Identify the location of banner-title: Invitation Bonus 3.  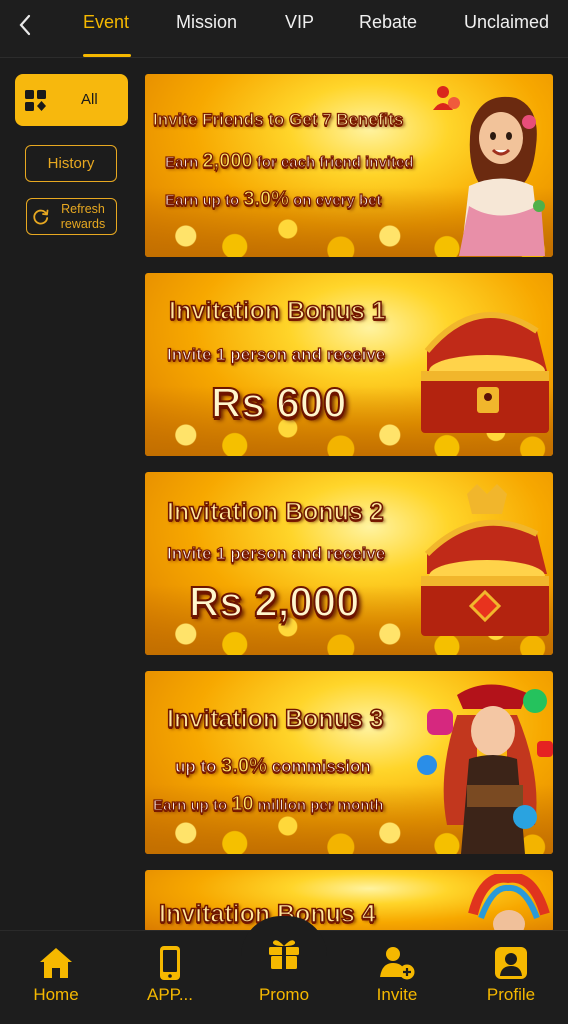
(275, 719).